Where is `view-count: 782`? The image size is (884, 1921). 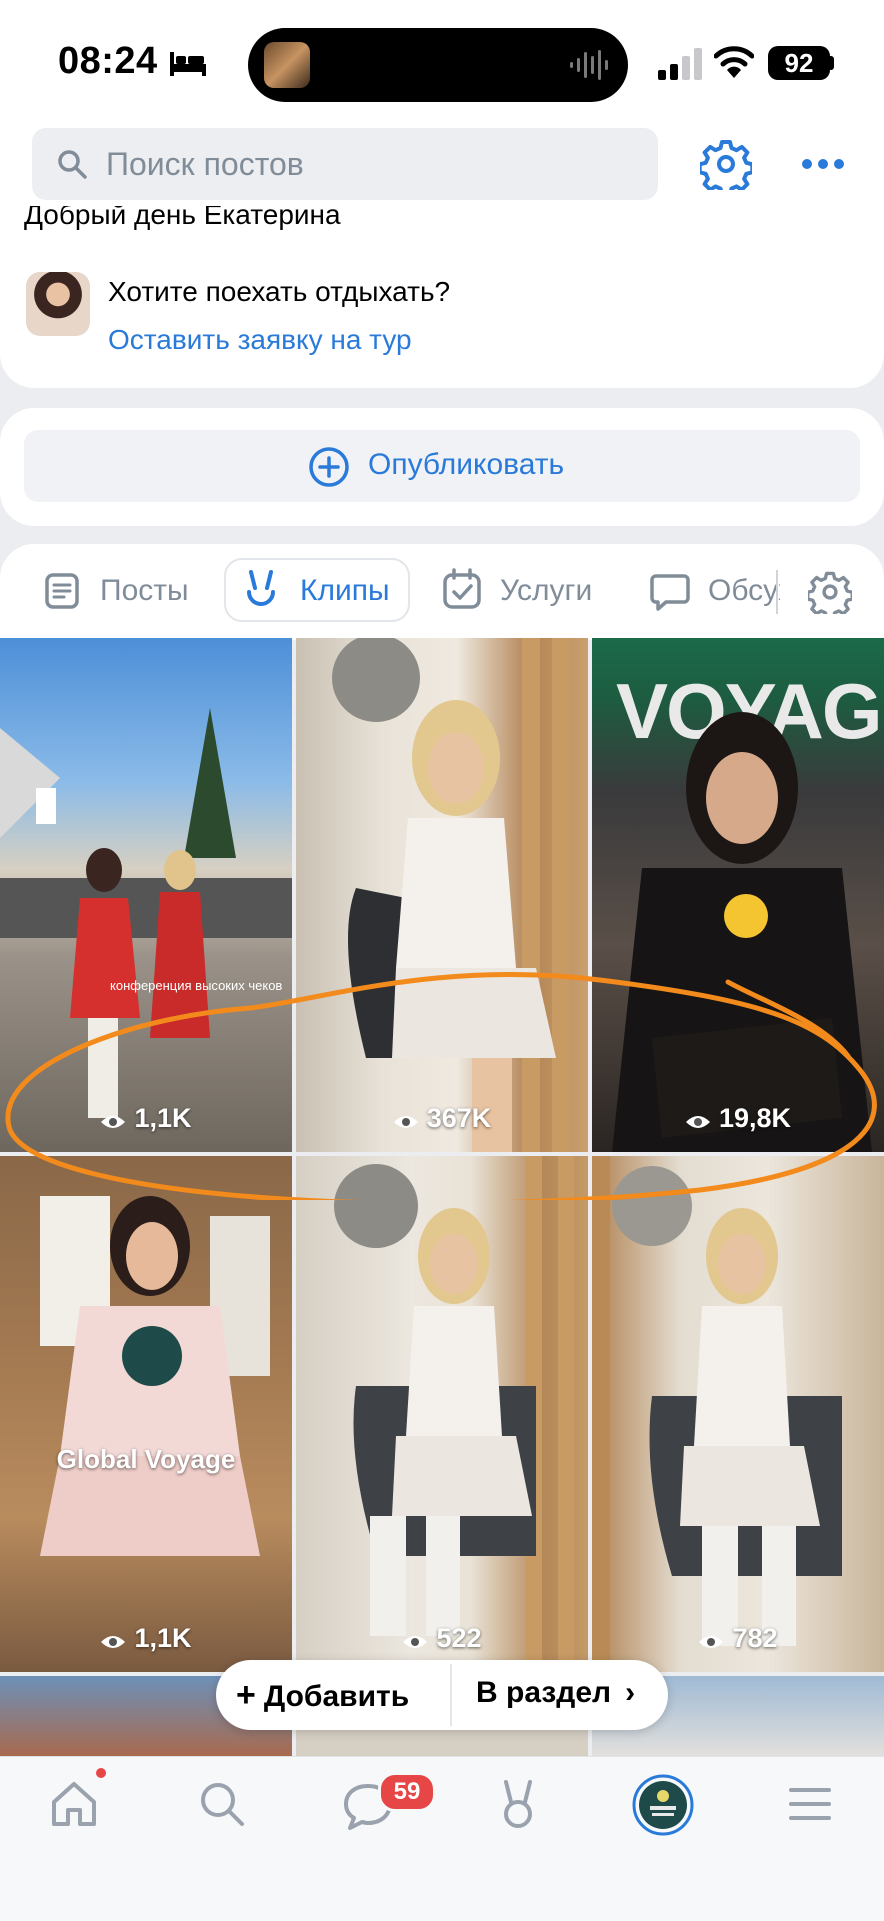 view-count: 782 is located at coordinates (738, 1638).